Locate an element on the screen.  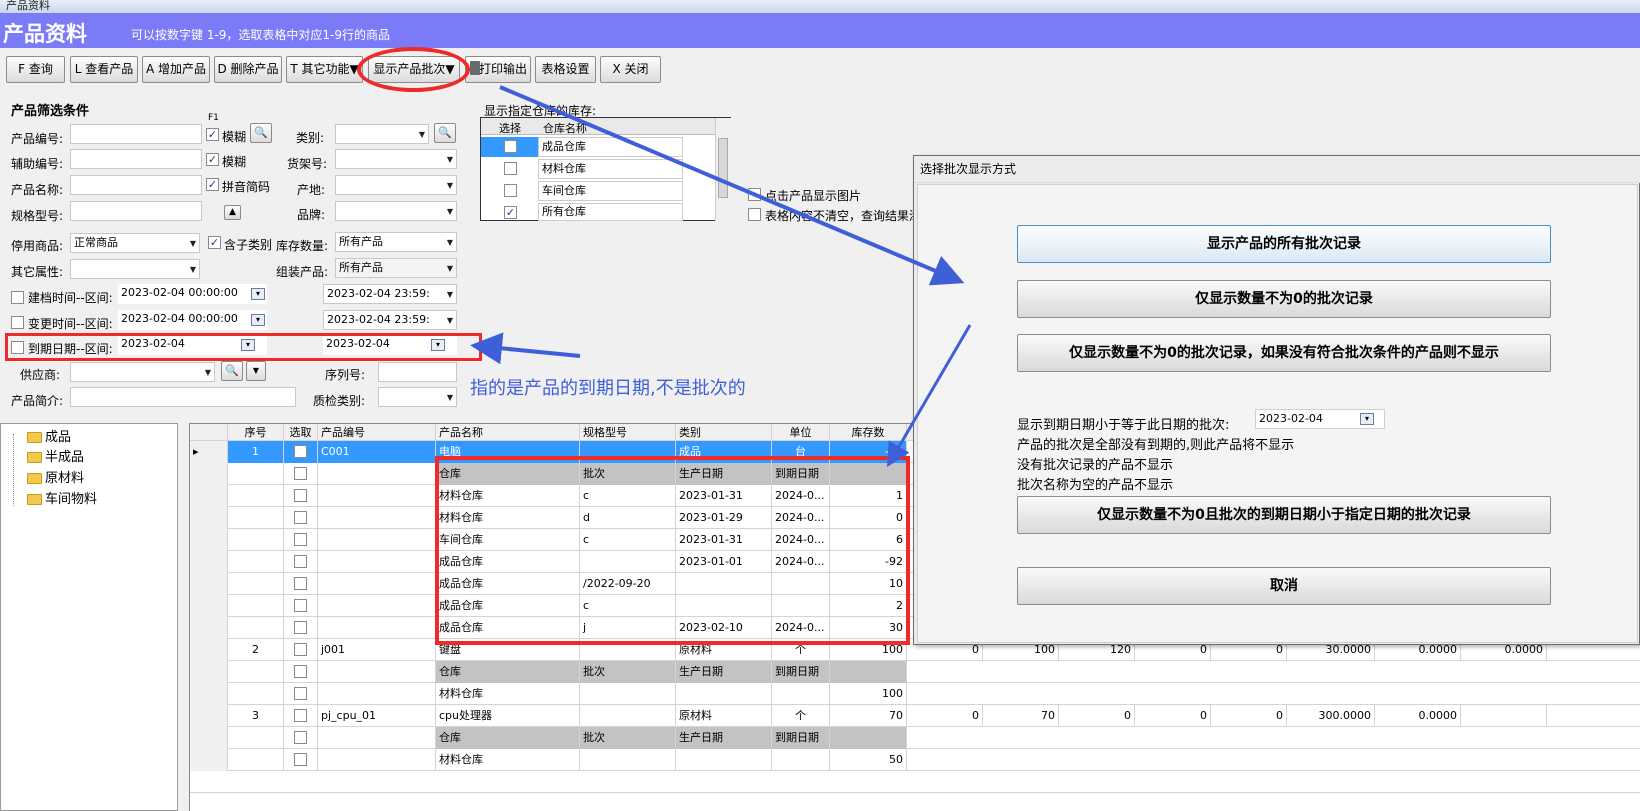
annotation-arrows is located at coordinates (721, 276).